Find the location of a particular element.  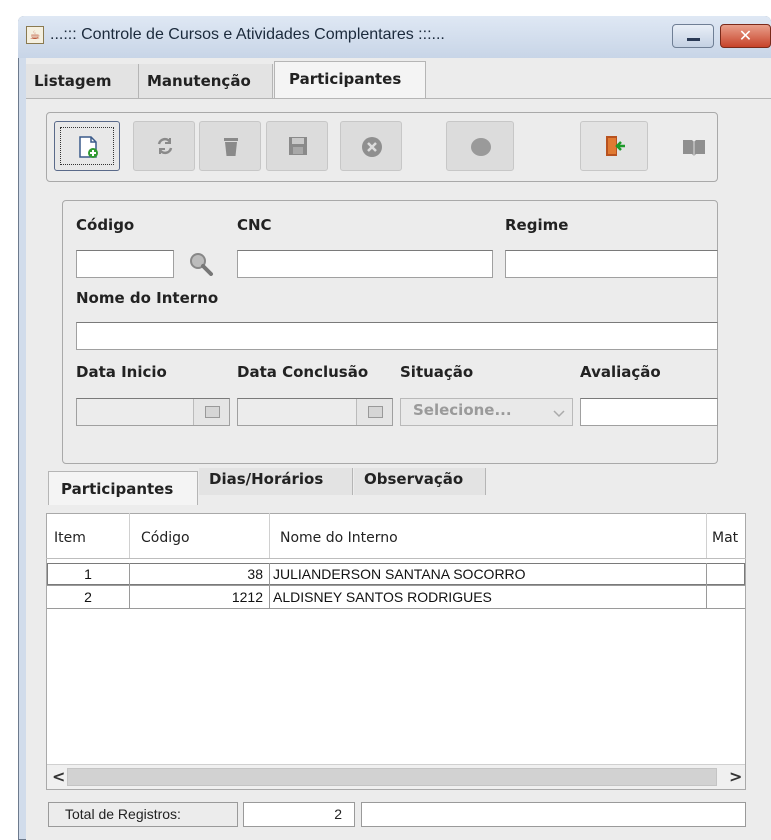

table-row: 2 1212 ALDISNEY SANTOS RODRIGUES is located at coordinates (396, 598).